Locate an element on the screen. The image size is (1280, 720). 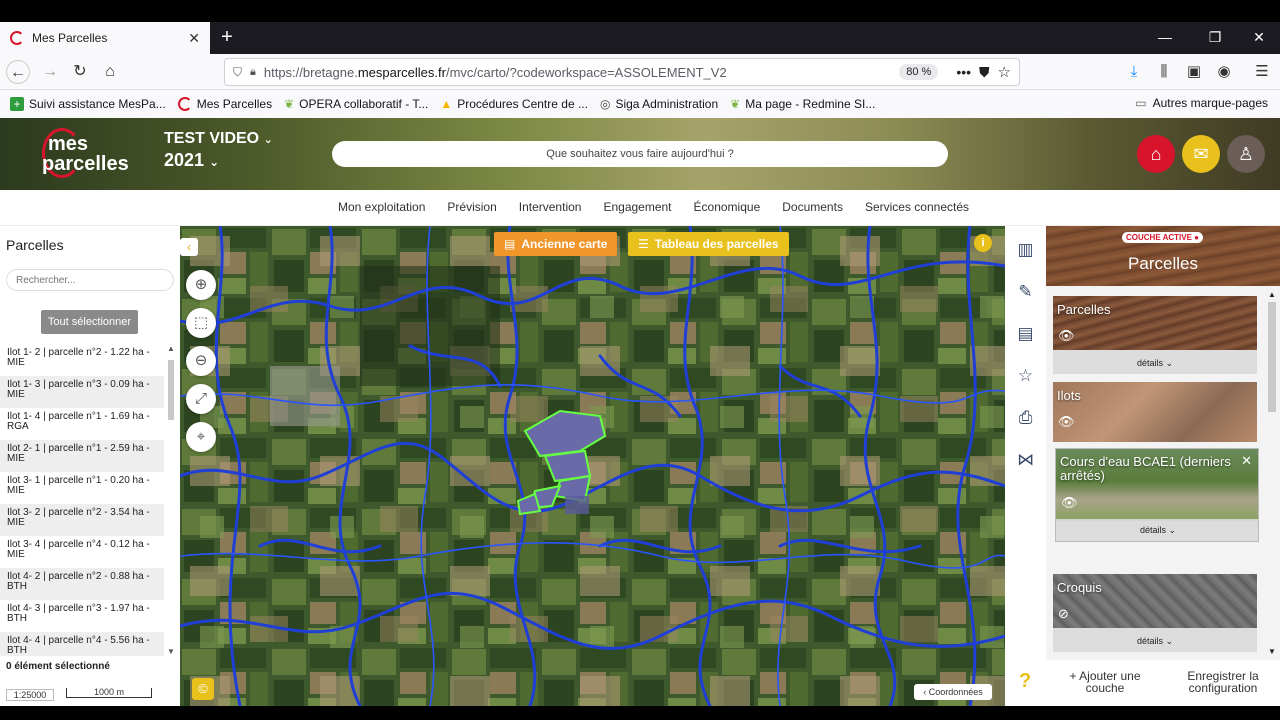
locate-pin-icon: ⌖ is located at coordinates (201, 437).